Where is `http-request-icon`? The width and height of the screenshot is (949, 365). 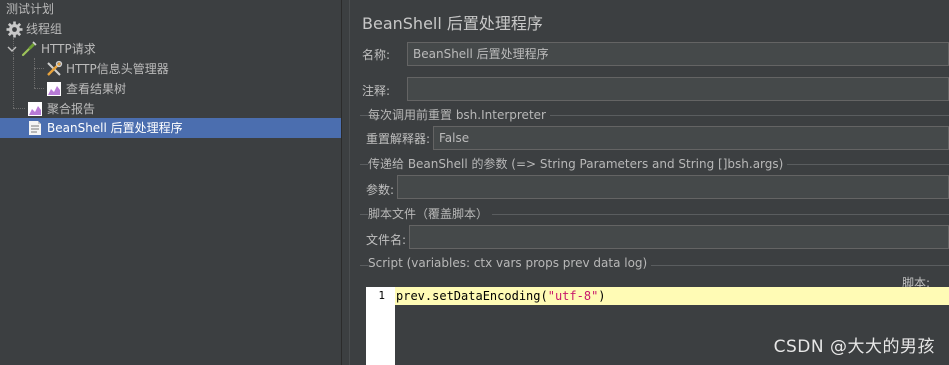 http-request-icon is located at coordinates (29, 49).